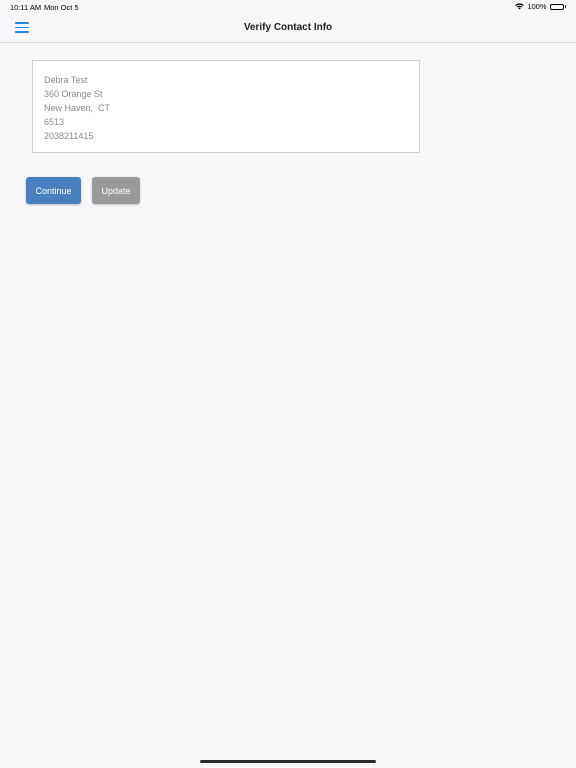 The height and width of the screenshot is (768, 576). Describe the element at coordinates (116, 190) in the screenshot. I see `update-button: Update` at that location.